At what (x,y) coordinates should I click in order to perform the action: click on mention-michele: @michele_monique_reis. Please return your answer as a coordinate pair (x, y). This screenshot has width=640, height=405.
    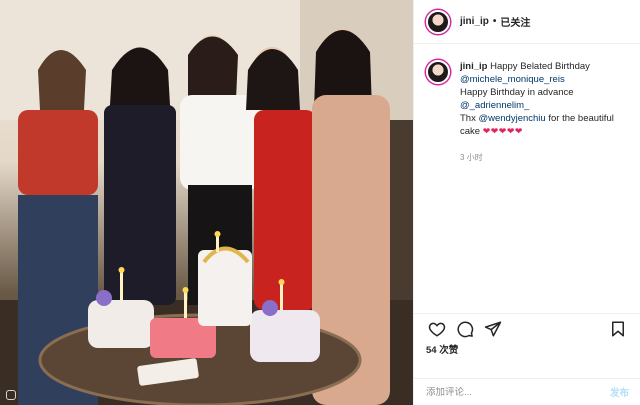
    Looking at the image, I should click on (512, 79).